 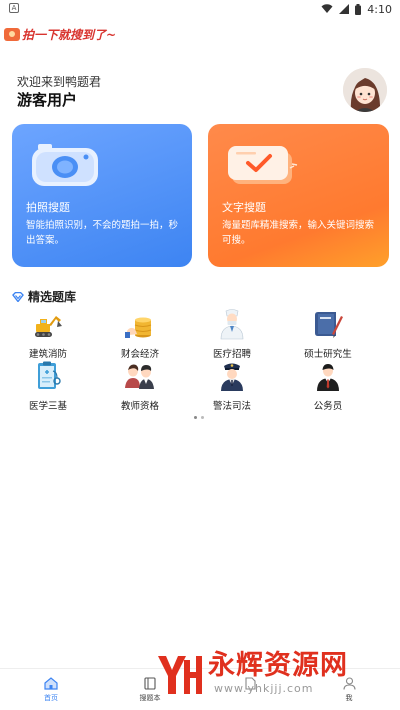 I want to click on category-police-judicial: 警法司法, so click(x=232, y=385).